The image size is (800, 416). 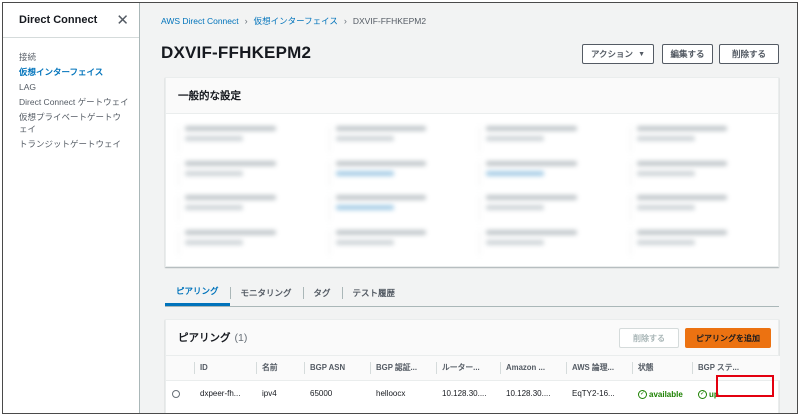 I want to click on general-settings-title: 一般的な設定, so click(x=472, y=96).